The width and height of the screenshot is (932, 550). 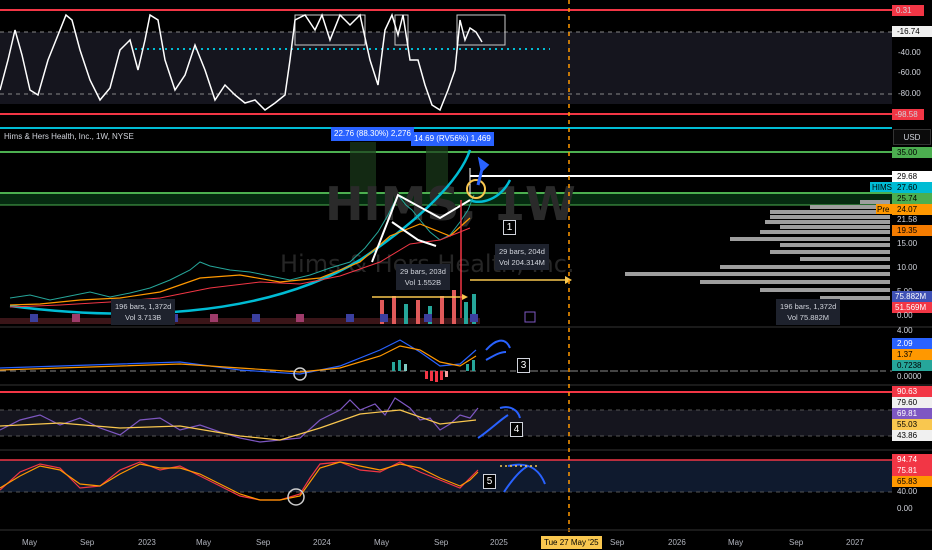 What do you see at coordinates (87, 542) in the screenshot?
I see `time-label-1: Sep` at bounding box center [87, 542].